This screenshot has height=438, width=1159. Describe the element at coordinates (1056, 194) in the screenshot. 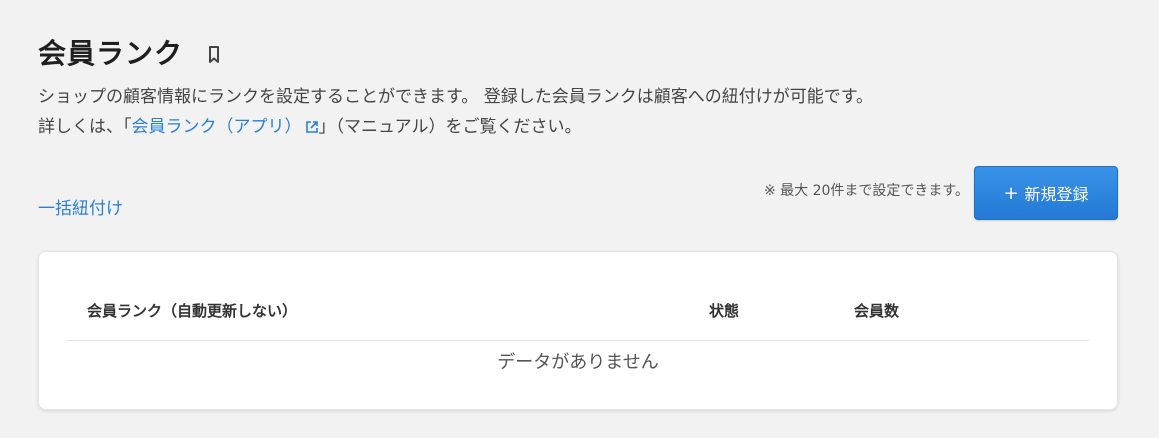

I see `new-register-label: 新規登録` at that location.